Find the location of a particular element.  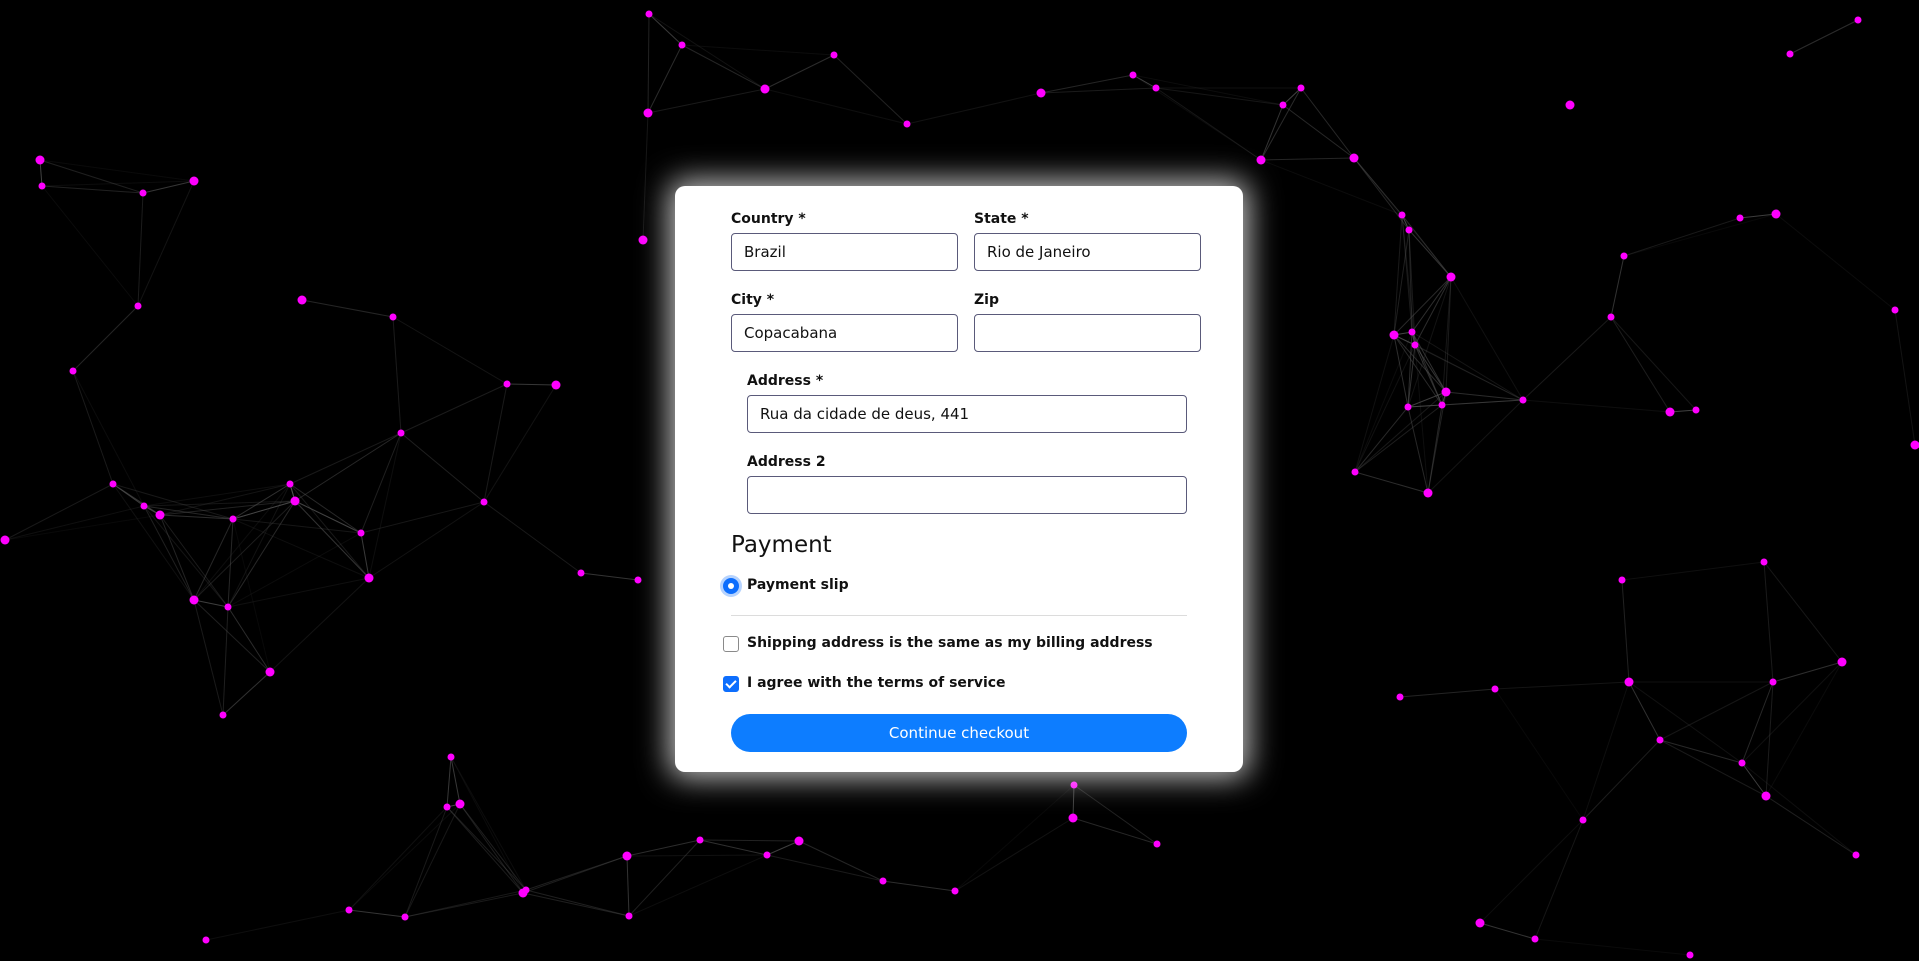

shipping-same-checkbox is located at coordinates (731, 644).